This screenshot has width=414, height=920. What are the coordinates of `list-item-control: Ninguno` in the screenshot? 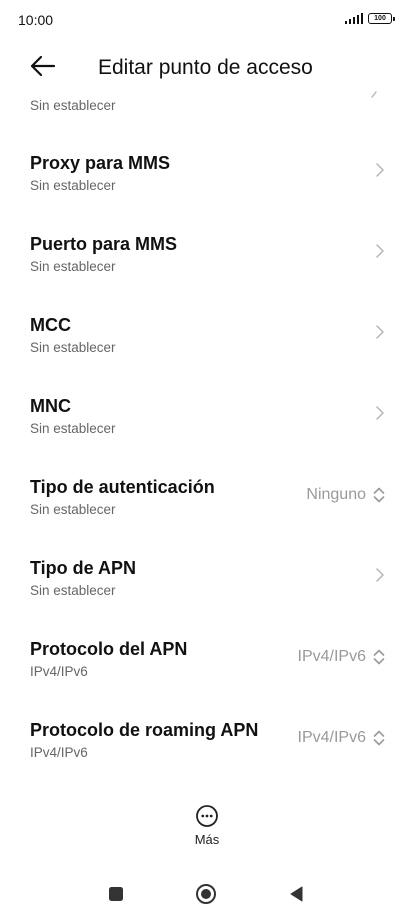 It's located at (346, 495).